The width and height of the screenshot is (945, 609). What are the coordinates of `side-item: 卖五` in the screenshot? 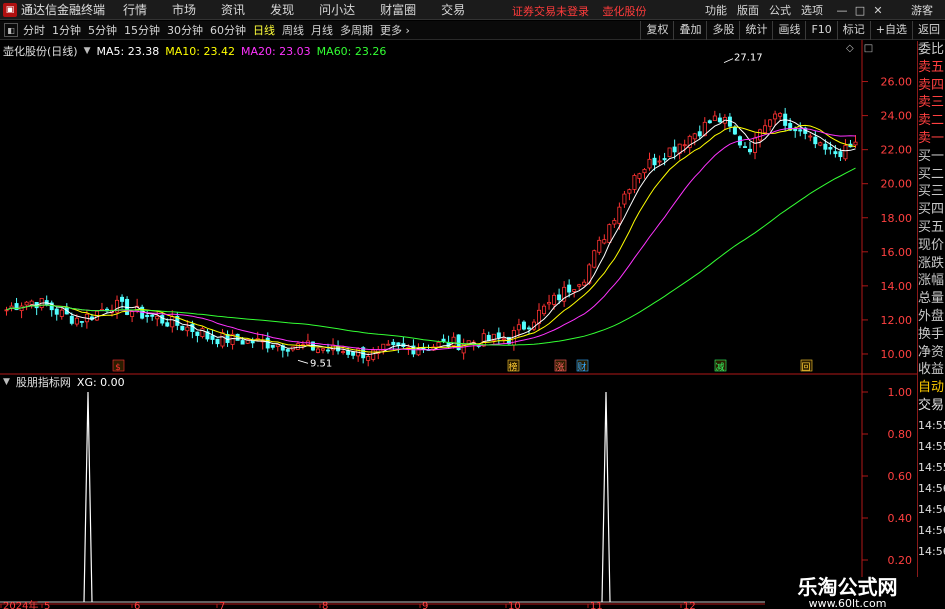 It's located at (931, 67).